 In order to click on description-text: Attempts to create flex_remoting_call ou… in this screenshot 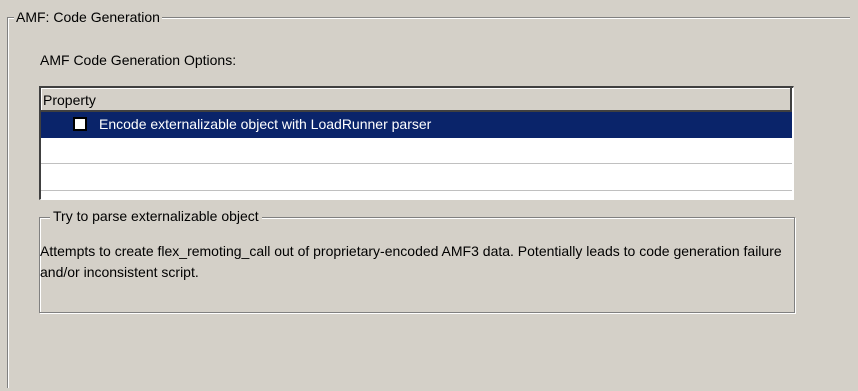, I will do `click(411, 261)`.